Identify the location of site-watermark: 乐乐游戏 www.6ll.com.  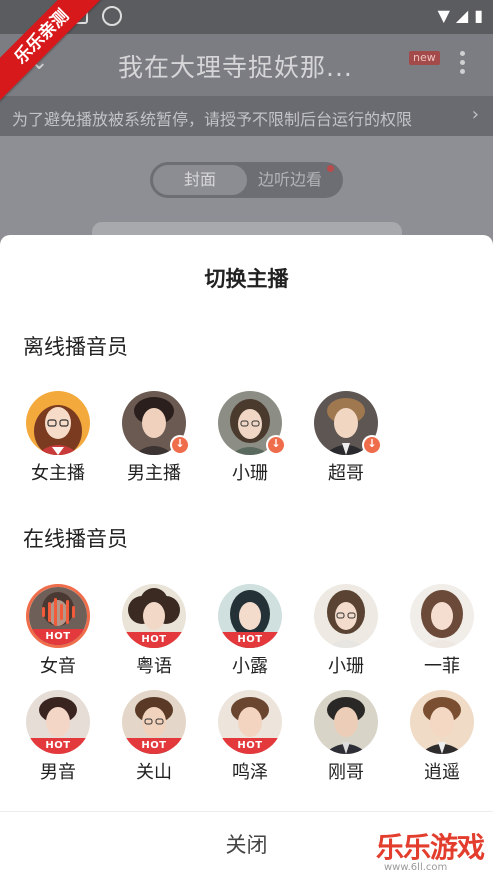
(434, 852).